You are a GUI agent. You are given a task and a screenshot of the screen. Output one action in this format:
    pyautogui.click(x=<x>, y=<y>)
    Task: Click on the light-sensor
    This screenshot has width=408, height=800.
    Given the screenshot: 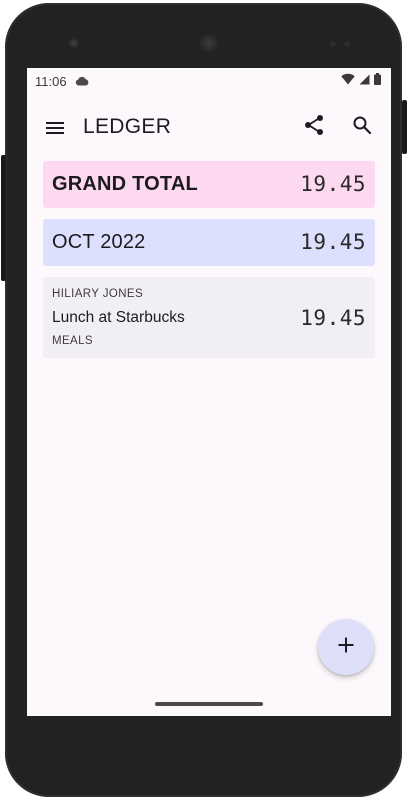 What is the action you would take?
    pyautogui.click(x=347, y=44)
    